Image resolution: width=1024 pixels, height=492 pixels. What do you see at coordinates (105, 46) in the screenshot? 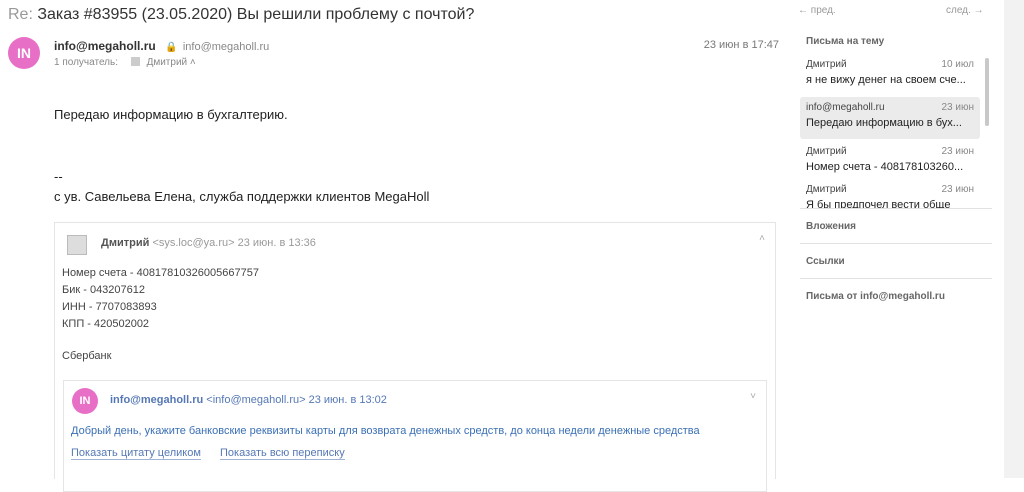
I see `sender-name: info@megaholl.ru` at bounding box center [105, 46].